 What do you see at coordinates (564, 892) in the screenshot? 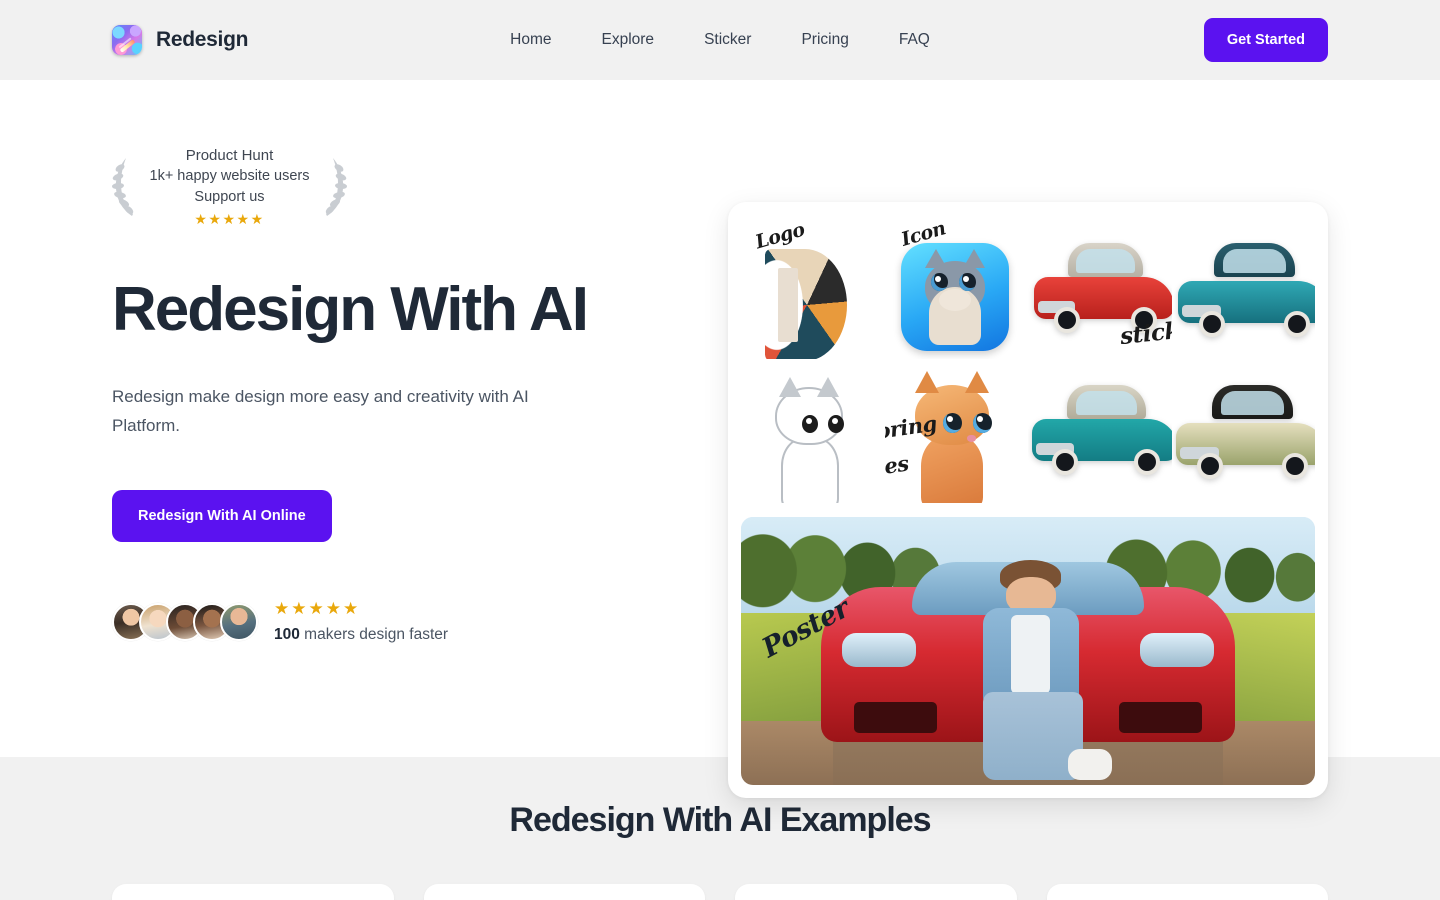
I see `example-card-logo: Redesign Logo With AI` at bounding box center [564, 892].